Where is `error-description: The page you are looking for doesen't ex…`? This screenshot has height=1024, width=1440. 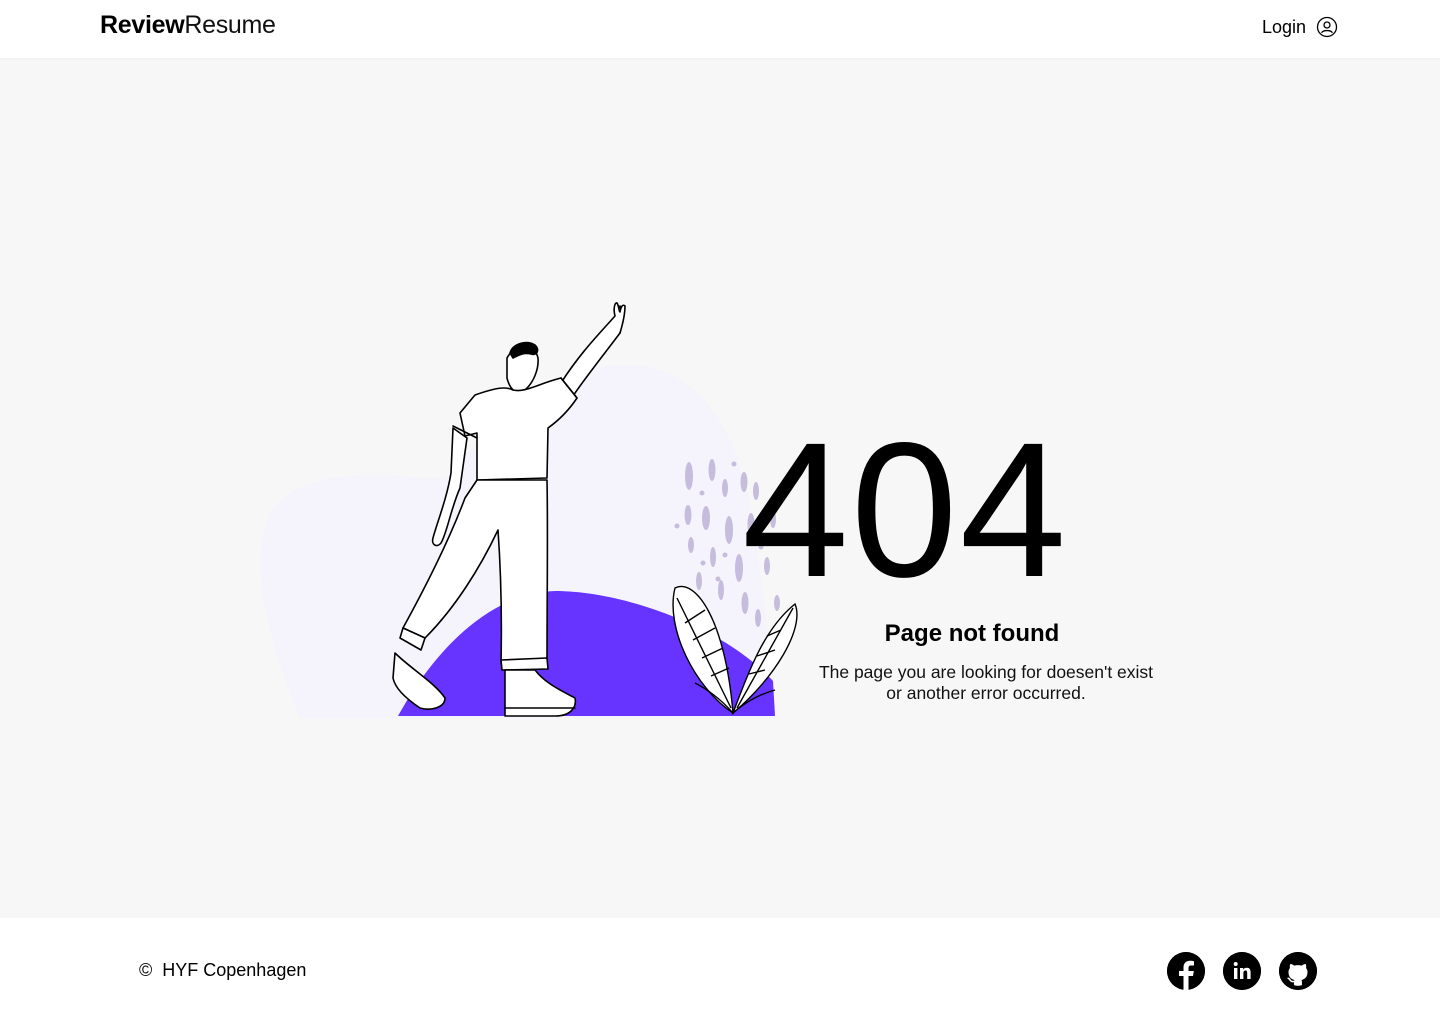 error-description: The page you are looking for doesen't ex… is located at coordinates (986, 683).